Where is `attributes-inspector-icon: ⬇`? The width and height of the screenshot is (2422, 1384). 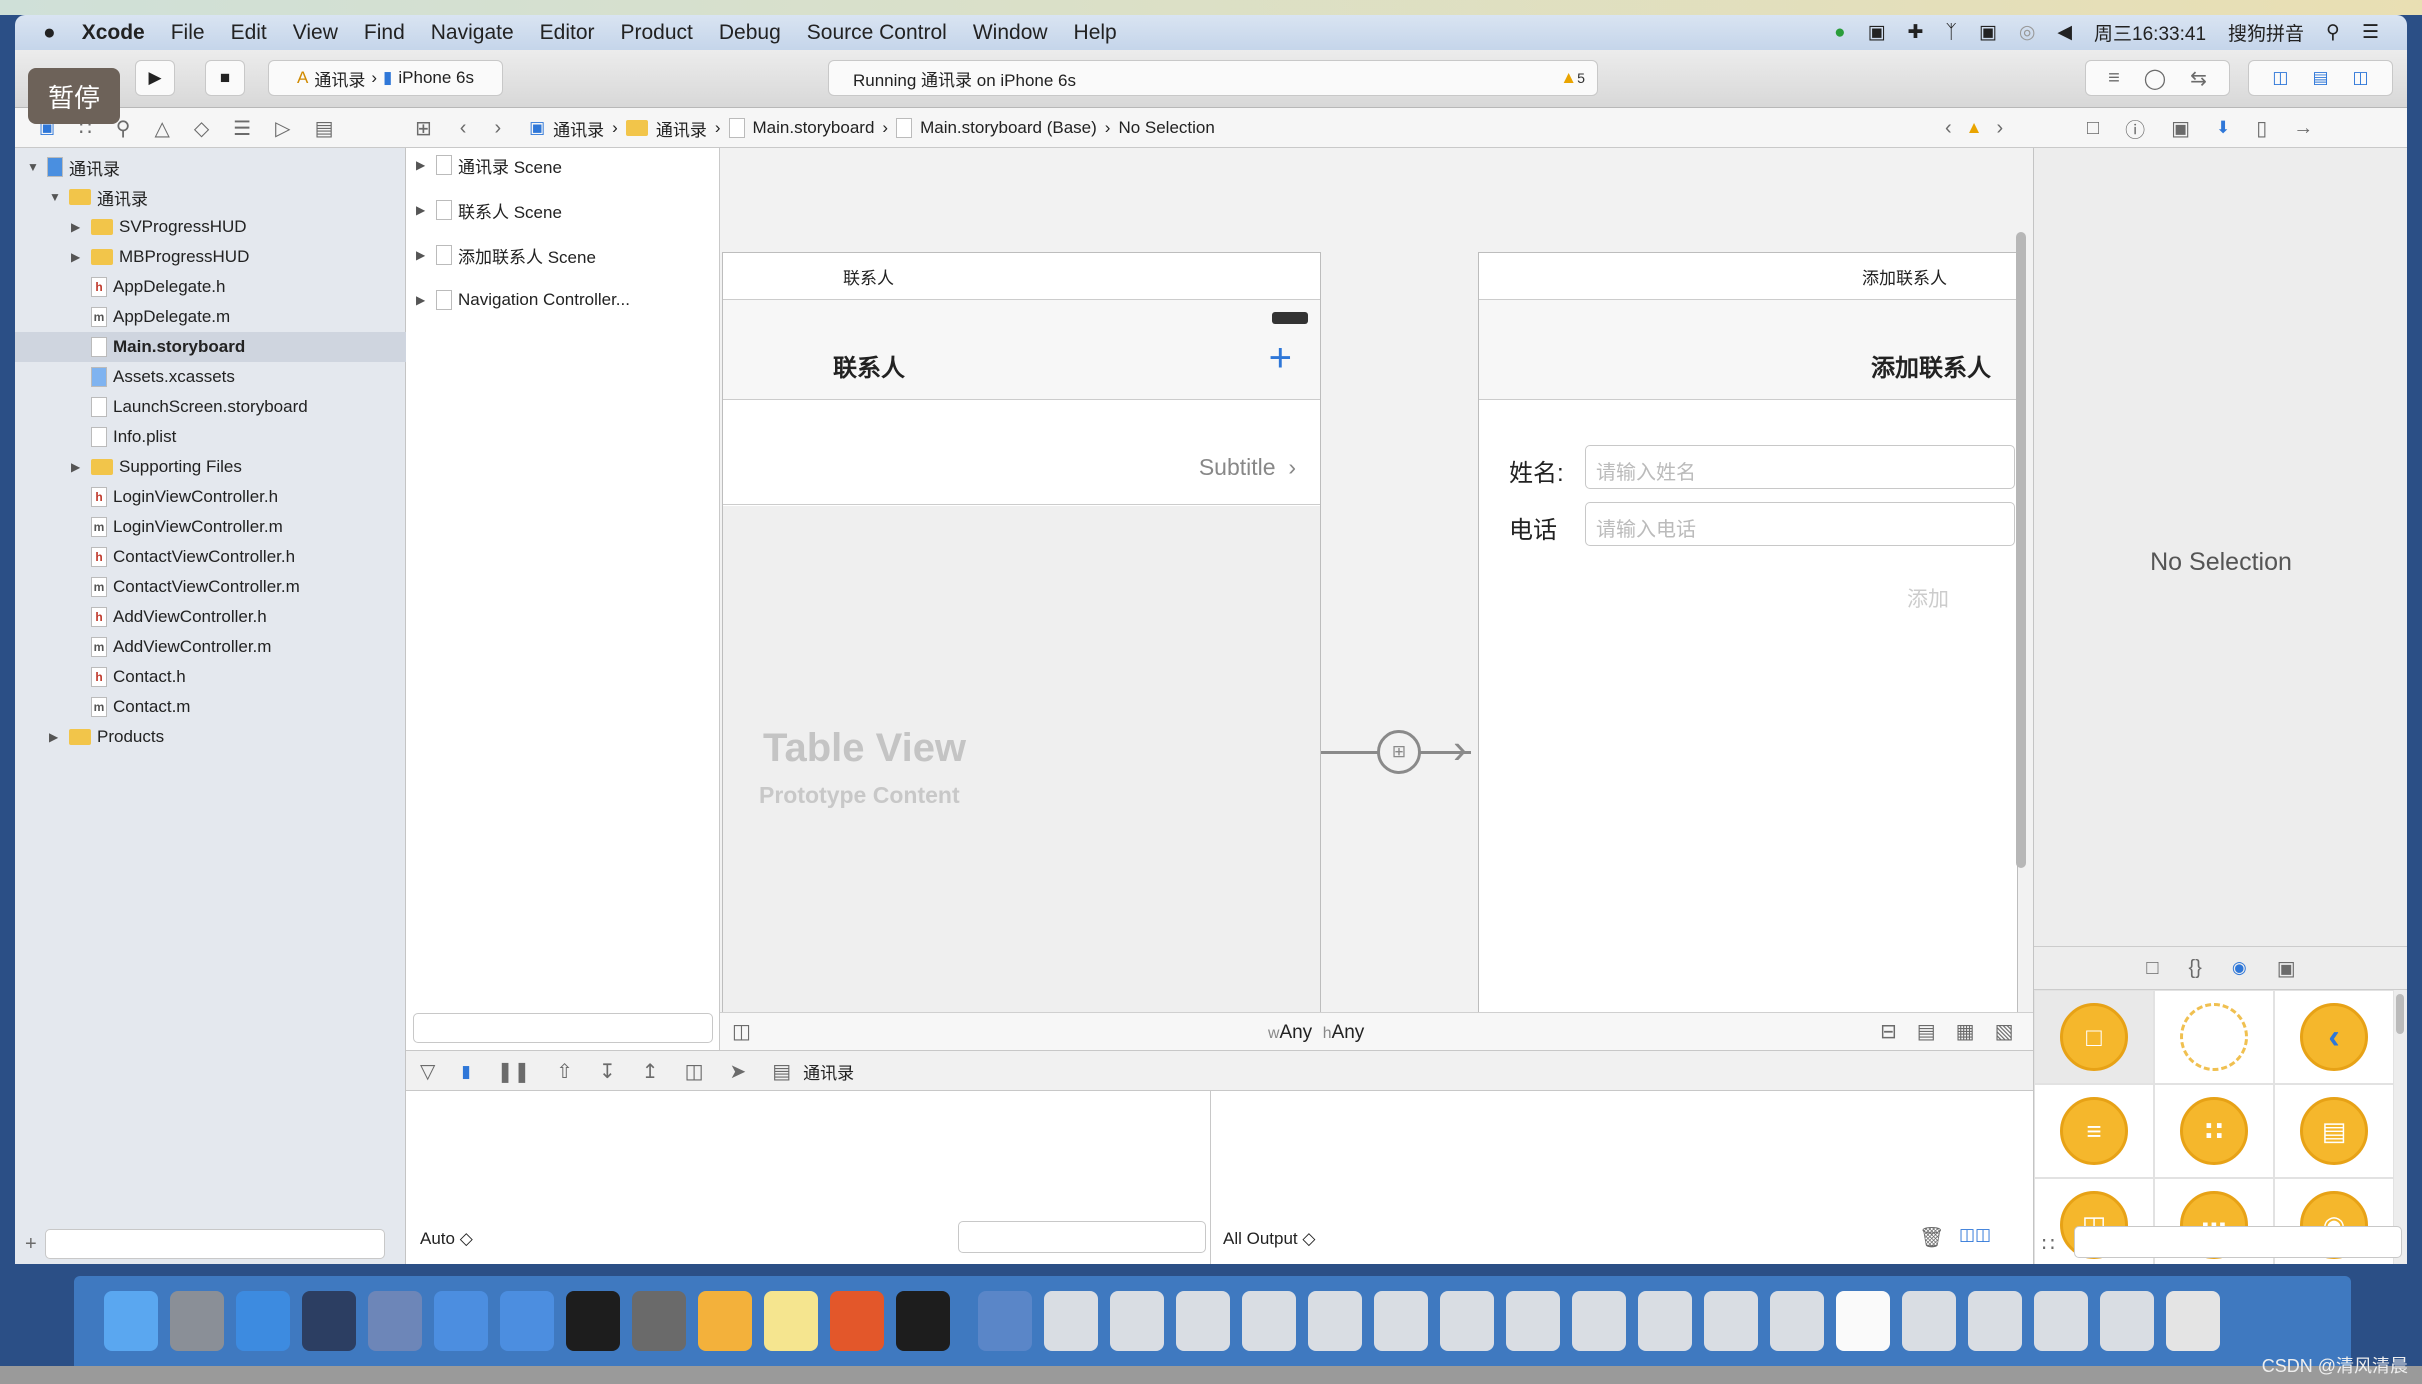
attributes-inspector-icon: ⬇ is located at coordinates (2223, 128).